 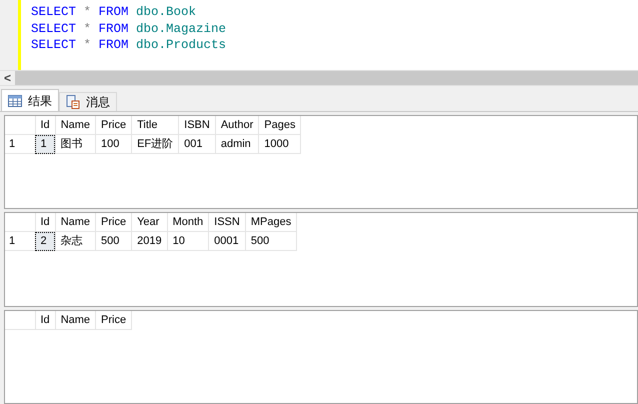 What do you see at coordinates (155, 125) in the screenshot?
I see `column-header: Title` at bounding box center [155, 125].